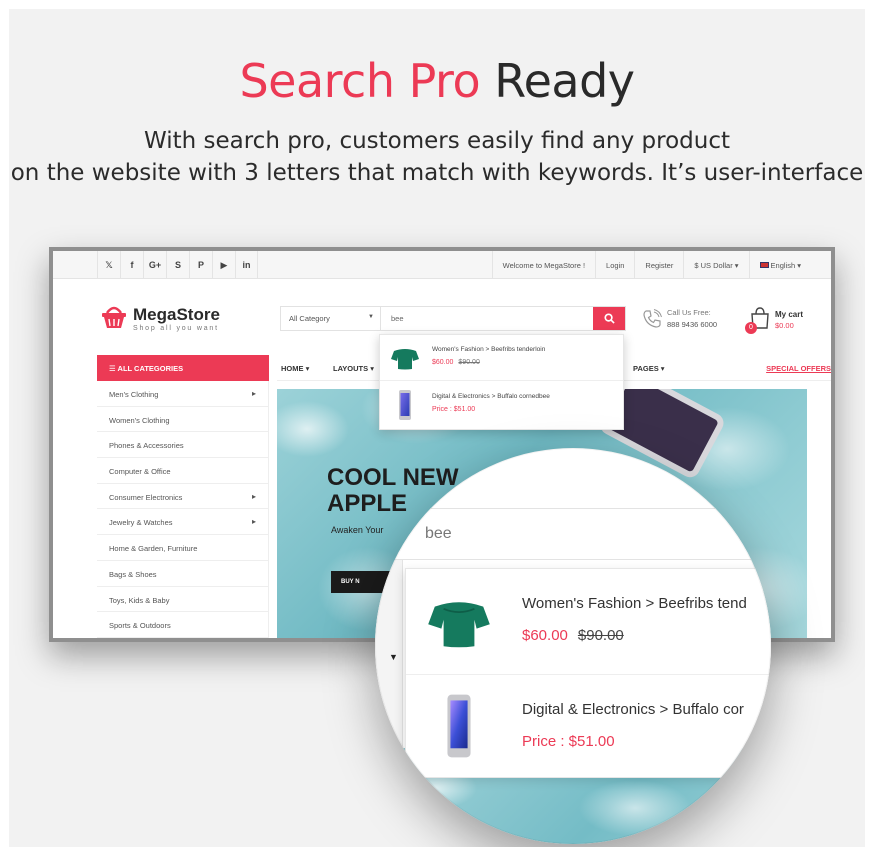 This screenshot has height=856, width=874. I want to click on category-label: Jewelry & Watches, so click(141, 523).